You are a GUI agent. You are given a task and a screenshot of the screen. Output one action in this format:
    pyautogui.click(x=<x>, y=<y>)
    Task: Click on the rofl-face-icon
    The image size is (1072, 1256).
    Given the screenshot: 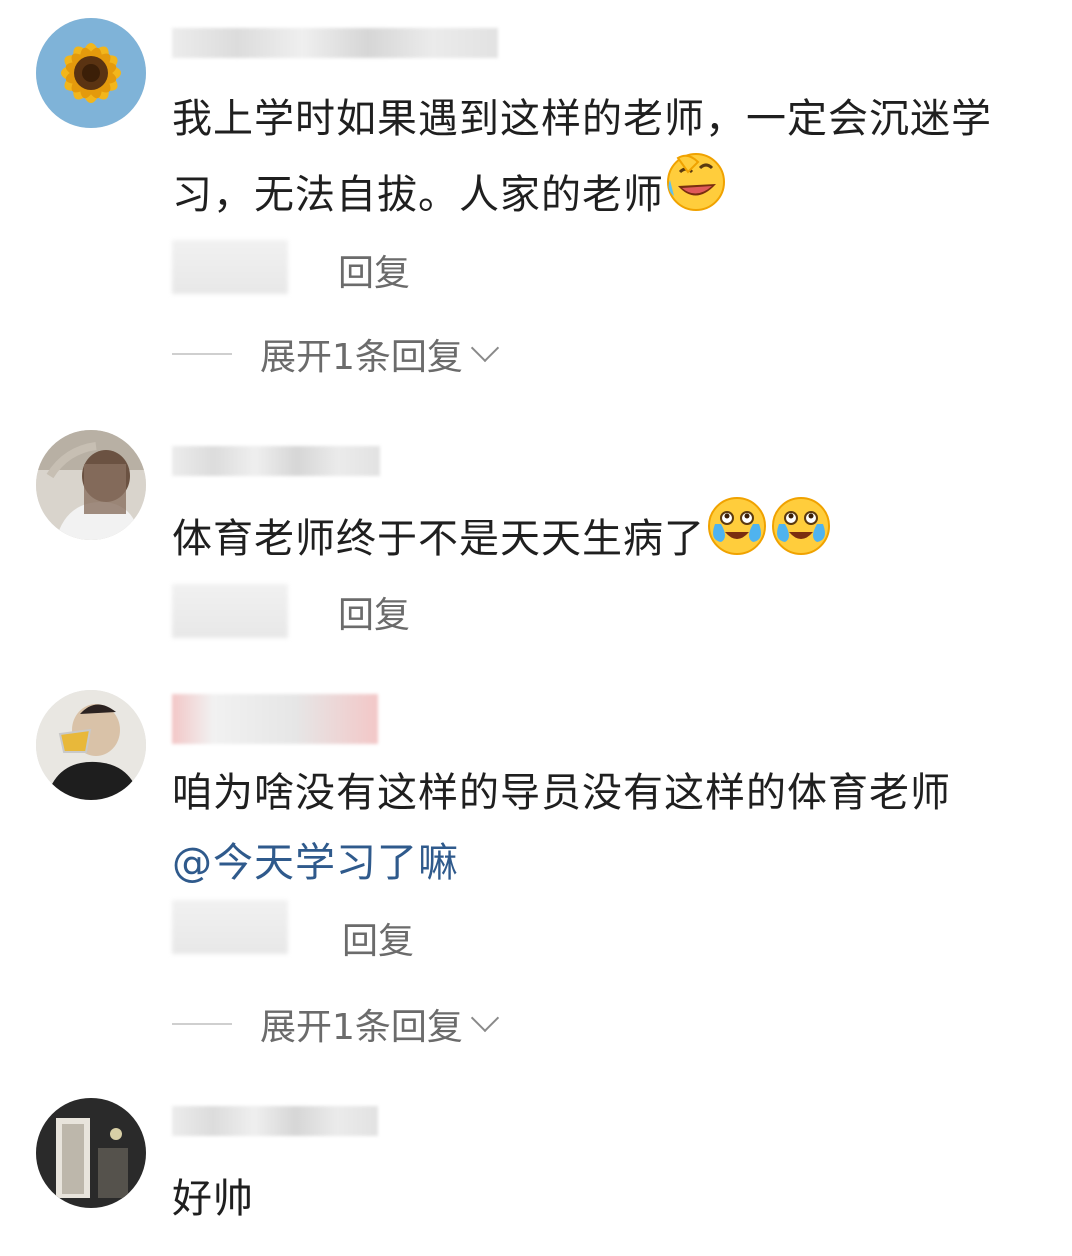 What is the action you would take?
    pyautogui.click(x=696, y=193)
    